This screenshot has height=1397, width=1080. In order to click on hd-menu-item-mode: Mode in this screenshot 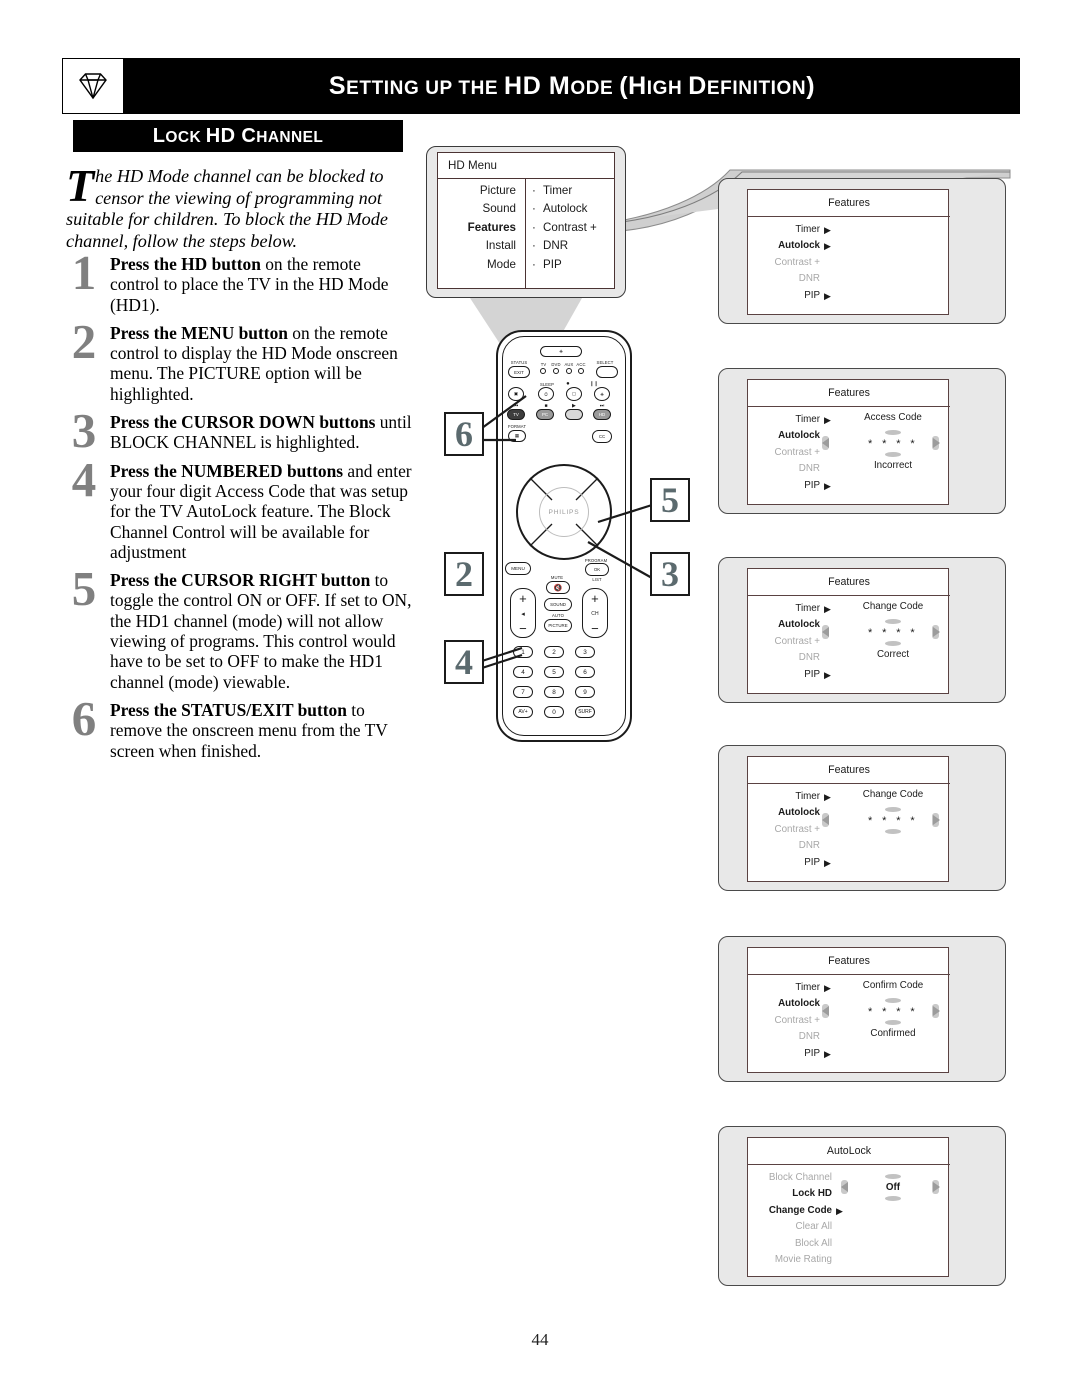, I will do `click(478, 265)`.